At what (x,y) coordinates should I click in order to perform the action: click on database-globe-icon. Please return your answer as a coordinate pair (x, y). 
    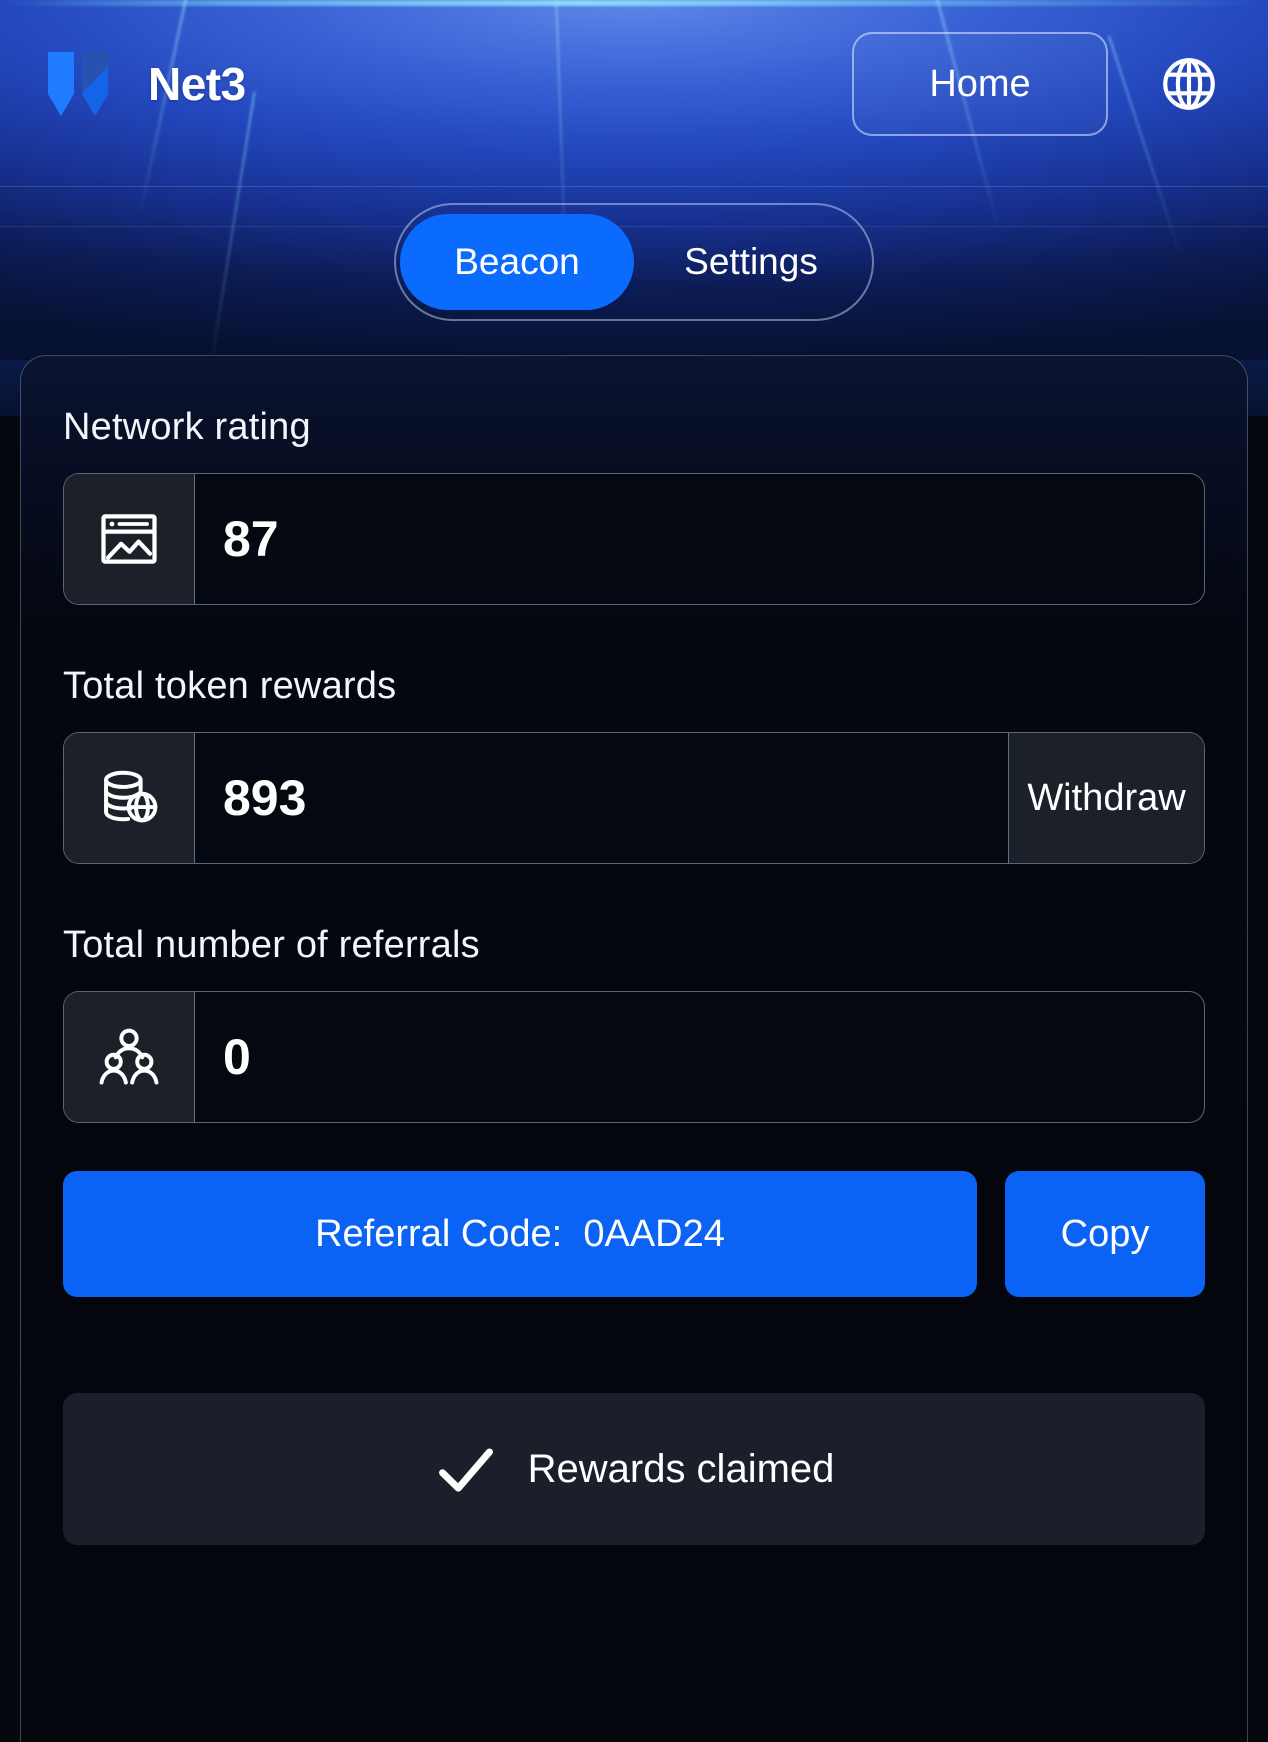
    Looking at the image, I should click on (129, 798).